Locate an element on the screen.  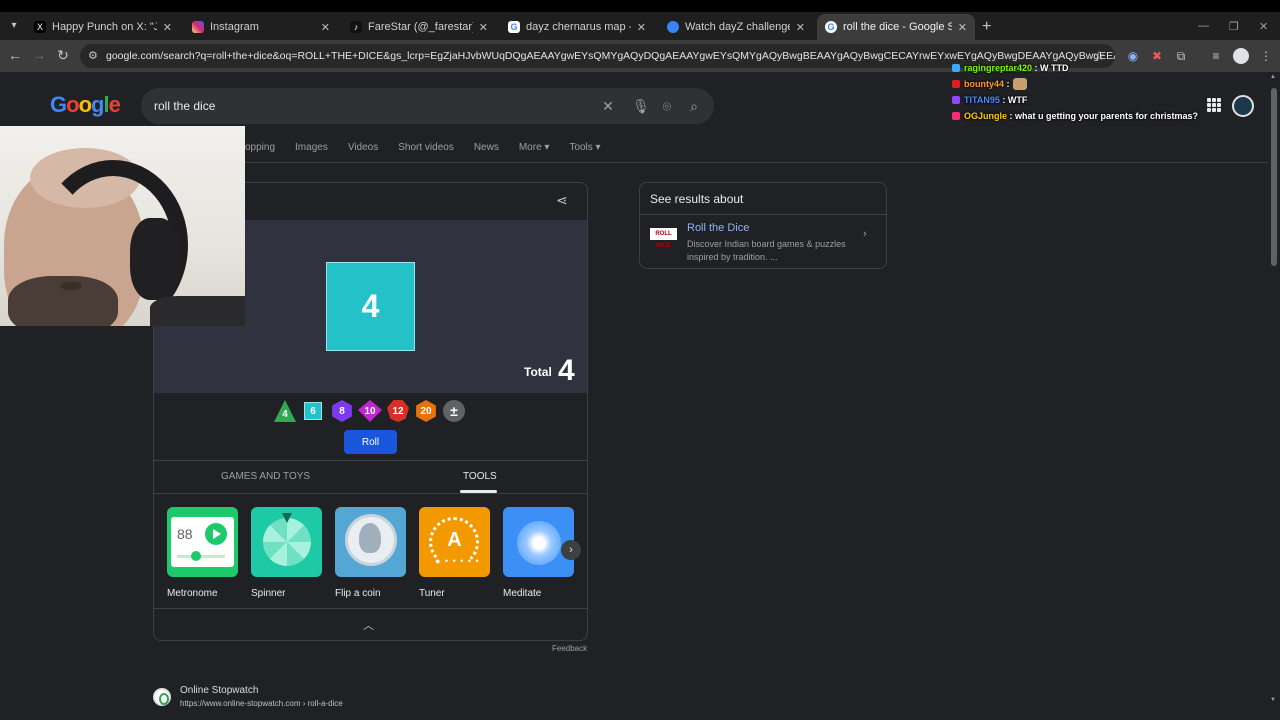
coin-icon is located at coordinates (370, 542).